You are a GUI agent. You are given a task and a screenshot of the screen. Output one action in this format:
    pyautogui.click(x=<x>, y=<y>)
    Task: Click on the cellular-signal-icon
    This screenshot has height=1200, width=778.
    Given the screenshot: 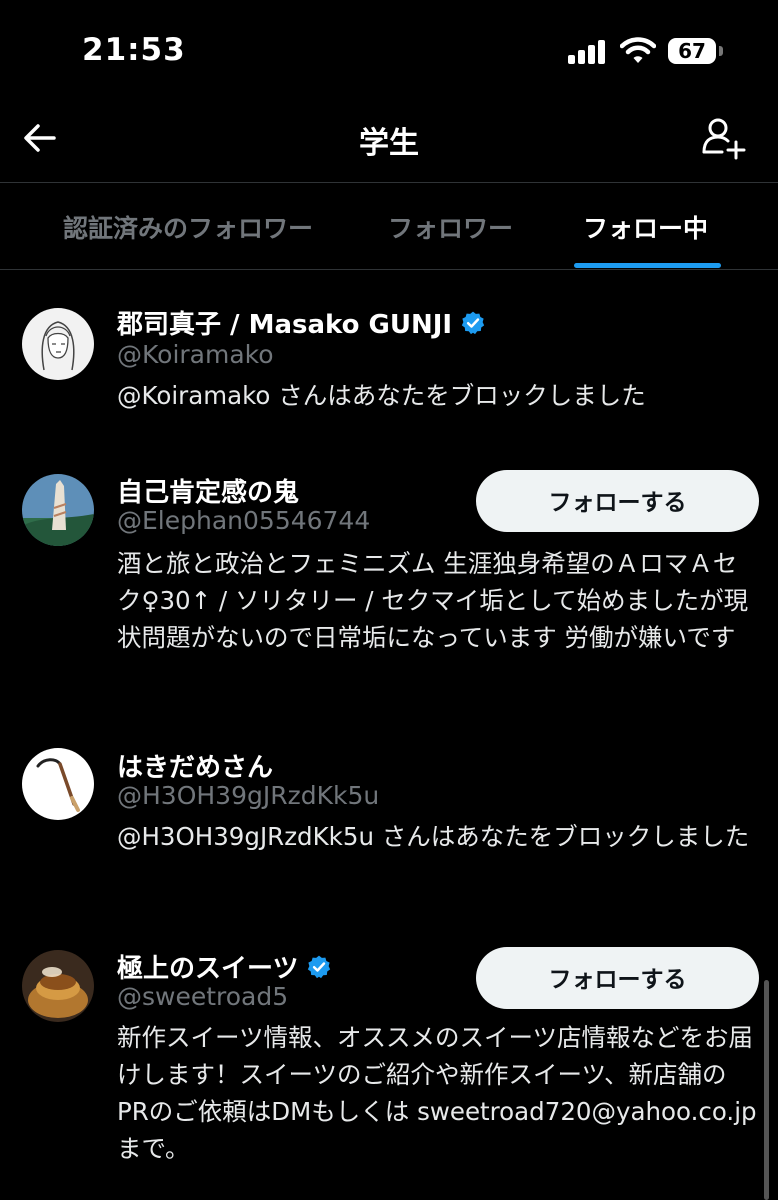 What is the action you would take?
    pyautogui.click(x=588, y=52)
    